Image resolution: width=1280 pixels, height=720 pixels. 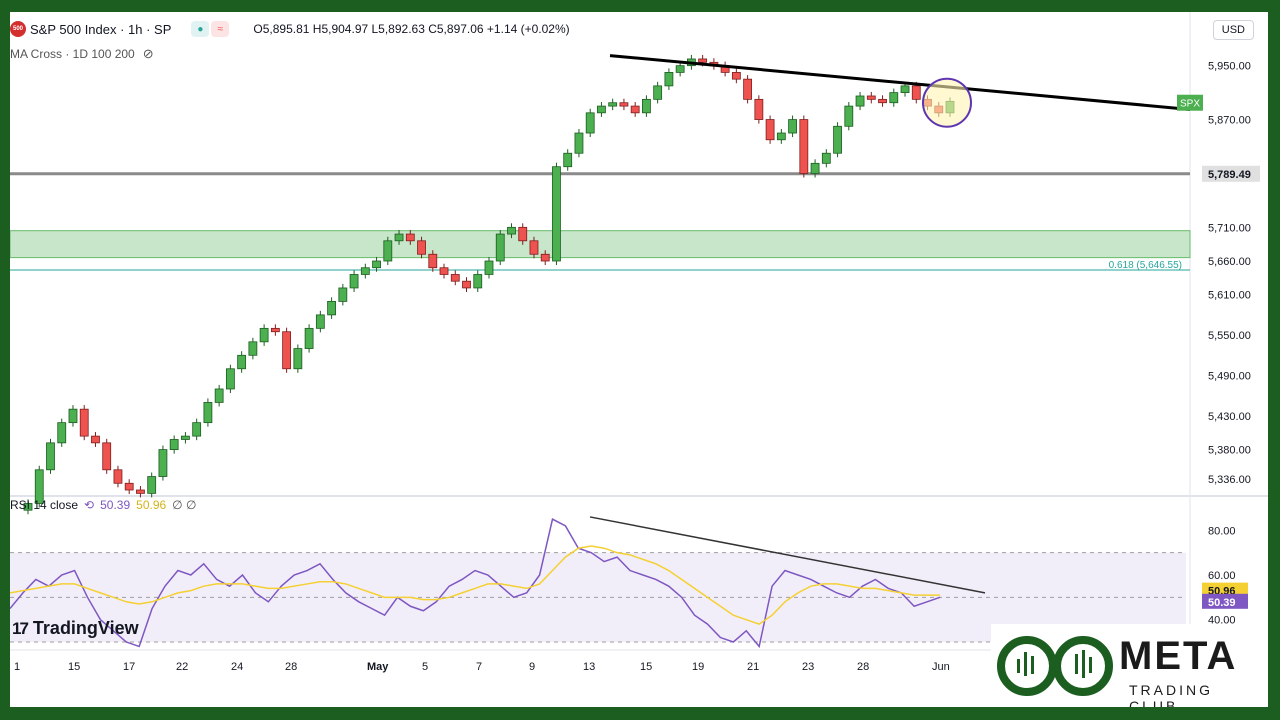 I want to click on time-tick-label: 9, so click(x=532, y=667).